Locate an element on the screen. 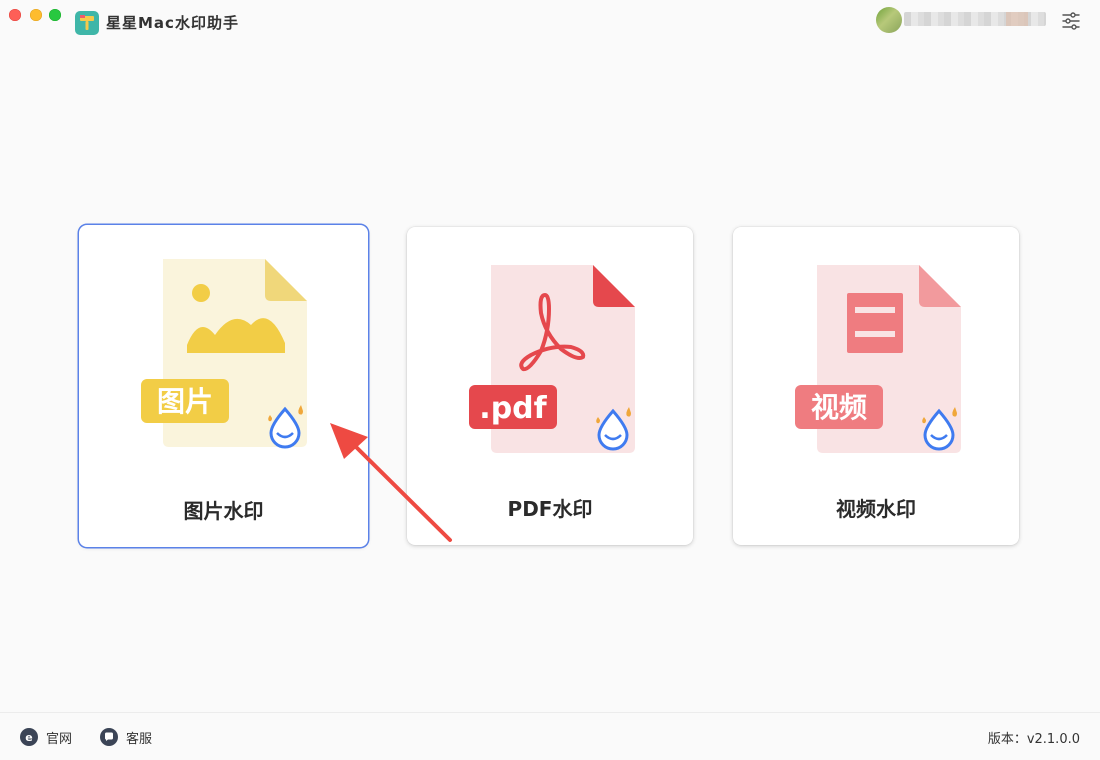 This screenshot has width=1100, height=760. image-badge-text: 图片 is located at coordinates (185, 401).